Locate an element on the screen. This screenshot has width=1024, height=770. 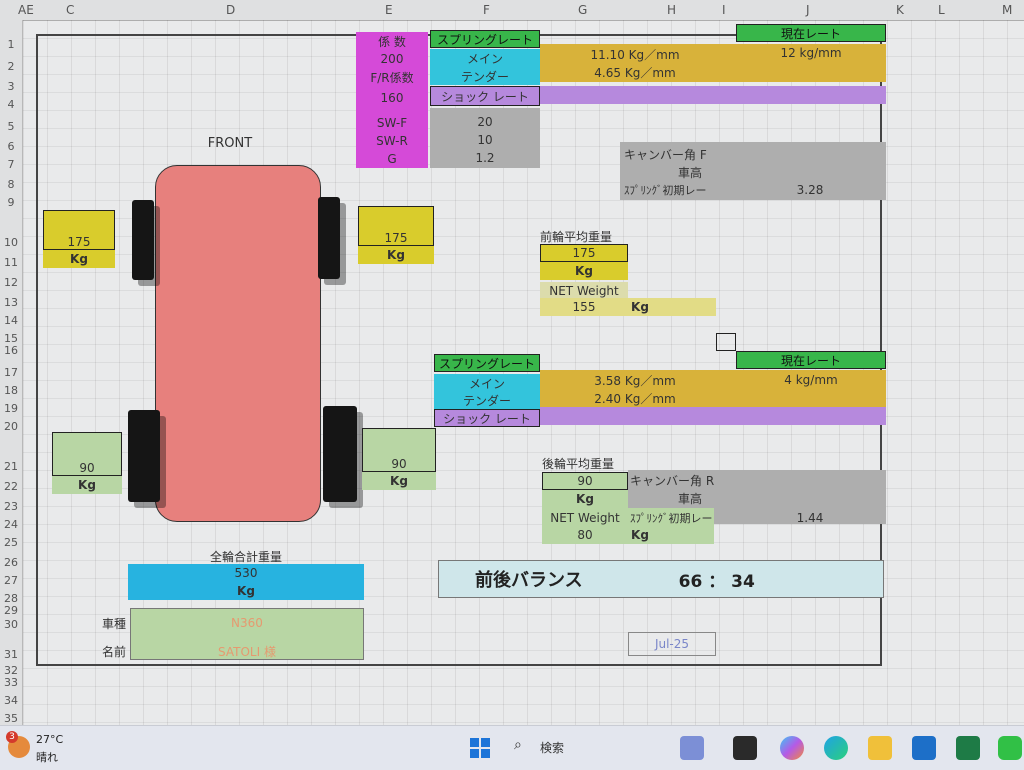
col-header: E is located at coordinates (389, 10).